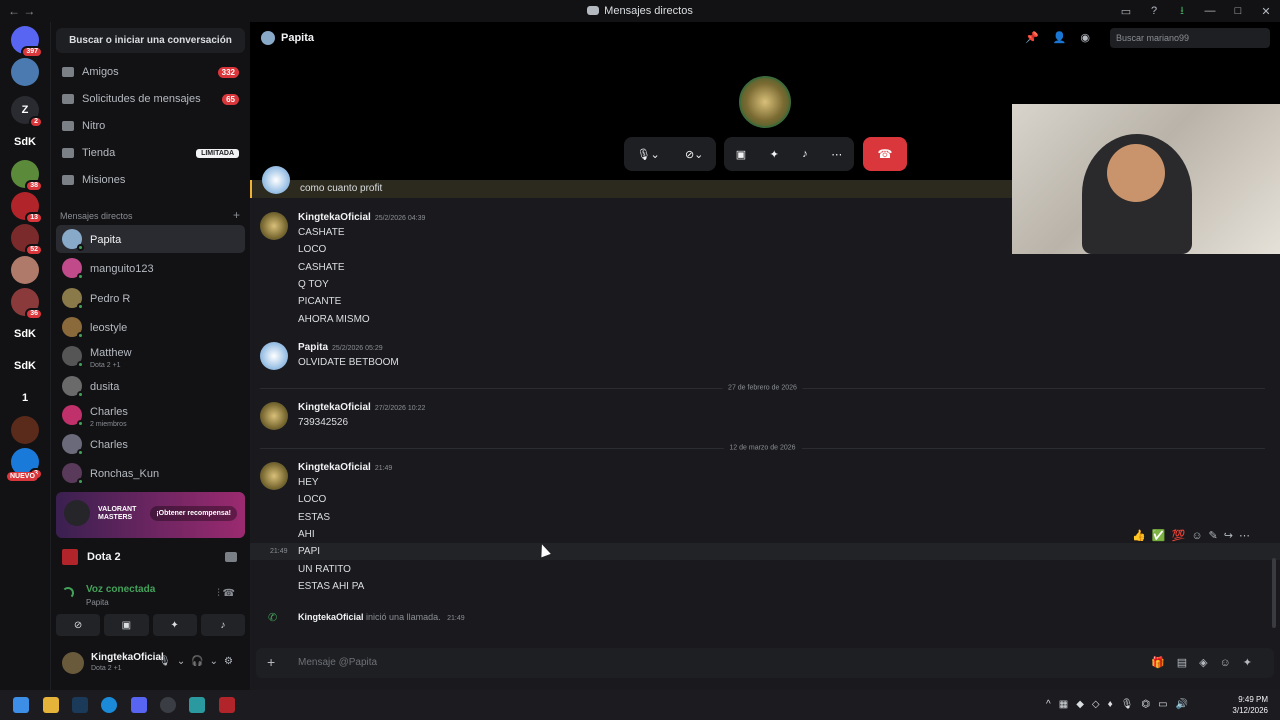  I want to click on message-author: Papita 25/2/2026 05:29, so click(340, 347).